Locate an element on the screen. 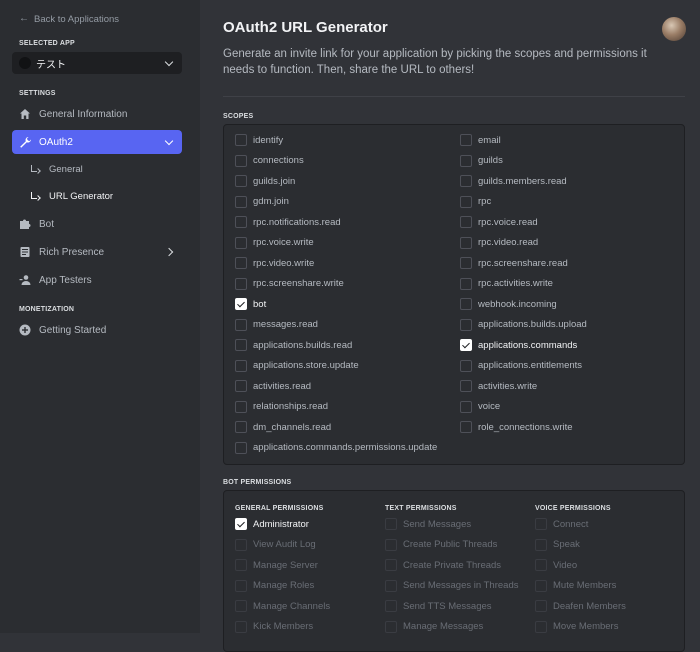 The height and width of the screenshot is (652, 700). permission-checkbox-create-public-threads: Create Public Threads is located at coordinates (441, 545).